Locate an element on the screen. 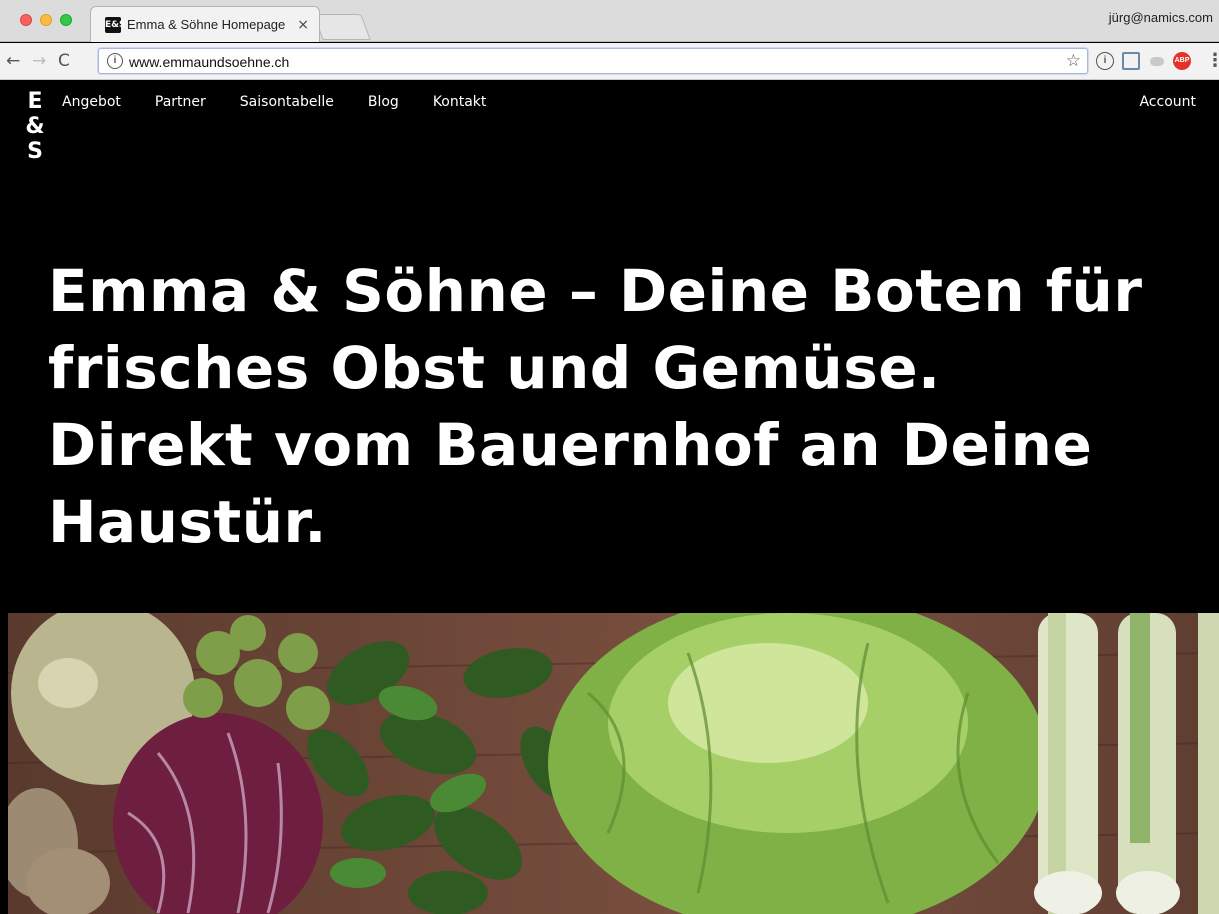  browser-toolbar: ← → C i www.emmaundsoehne.ch ☆ i ABP ⋮ is located at coordinates (609, 61).